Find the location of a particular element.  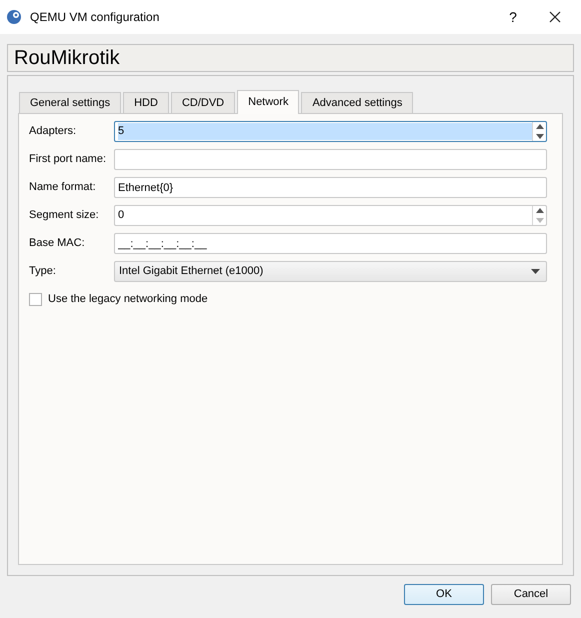

tab: HDD is located at coordinates (146, 102).